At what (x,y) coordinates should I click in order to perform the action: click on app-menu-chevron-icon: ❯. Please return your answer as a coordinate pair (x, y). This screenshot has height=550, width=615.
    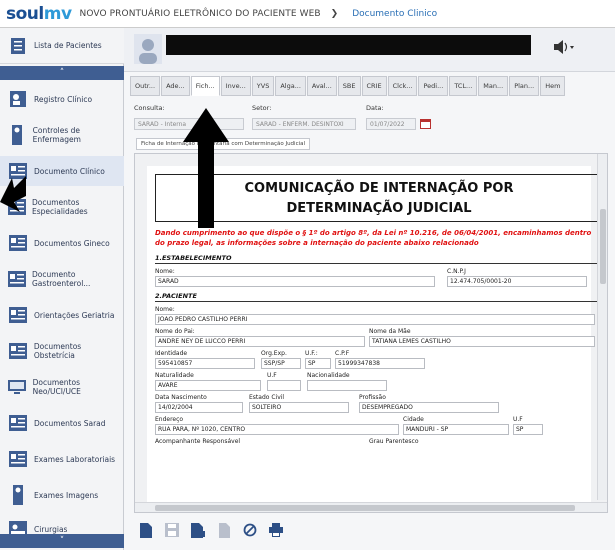
    Looking at the image, I should click on (335, 14).